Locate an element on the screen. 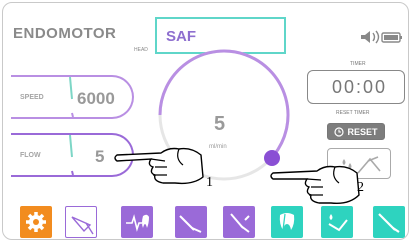 Image resolution: width=411 pixels, height=242 pixels. settings-button is located at coordinates (36, 222).